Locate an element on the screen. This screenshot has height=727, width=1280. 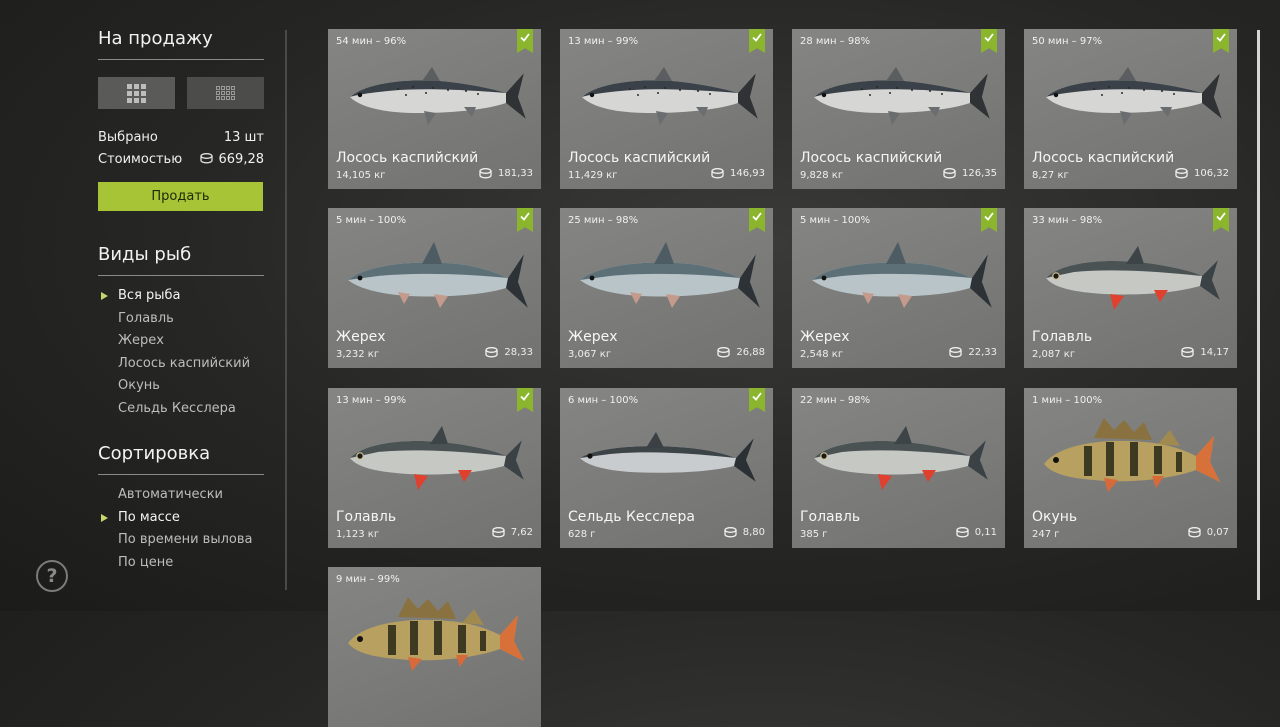
fish-price: 28,33 is located at coordinates (509, 352).